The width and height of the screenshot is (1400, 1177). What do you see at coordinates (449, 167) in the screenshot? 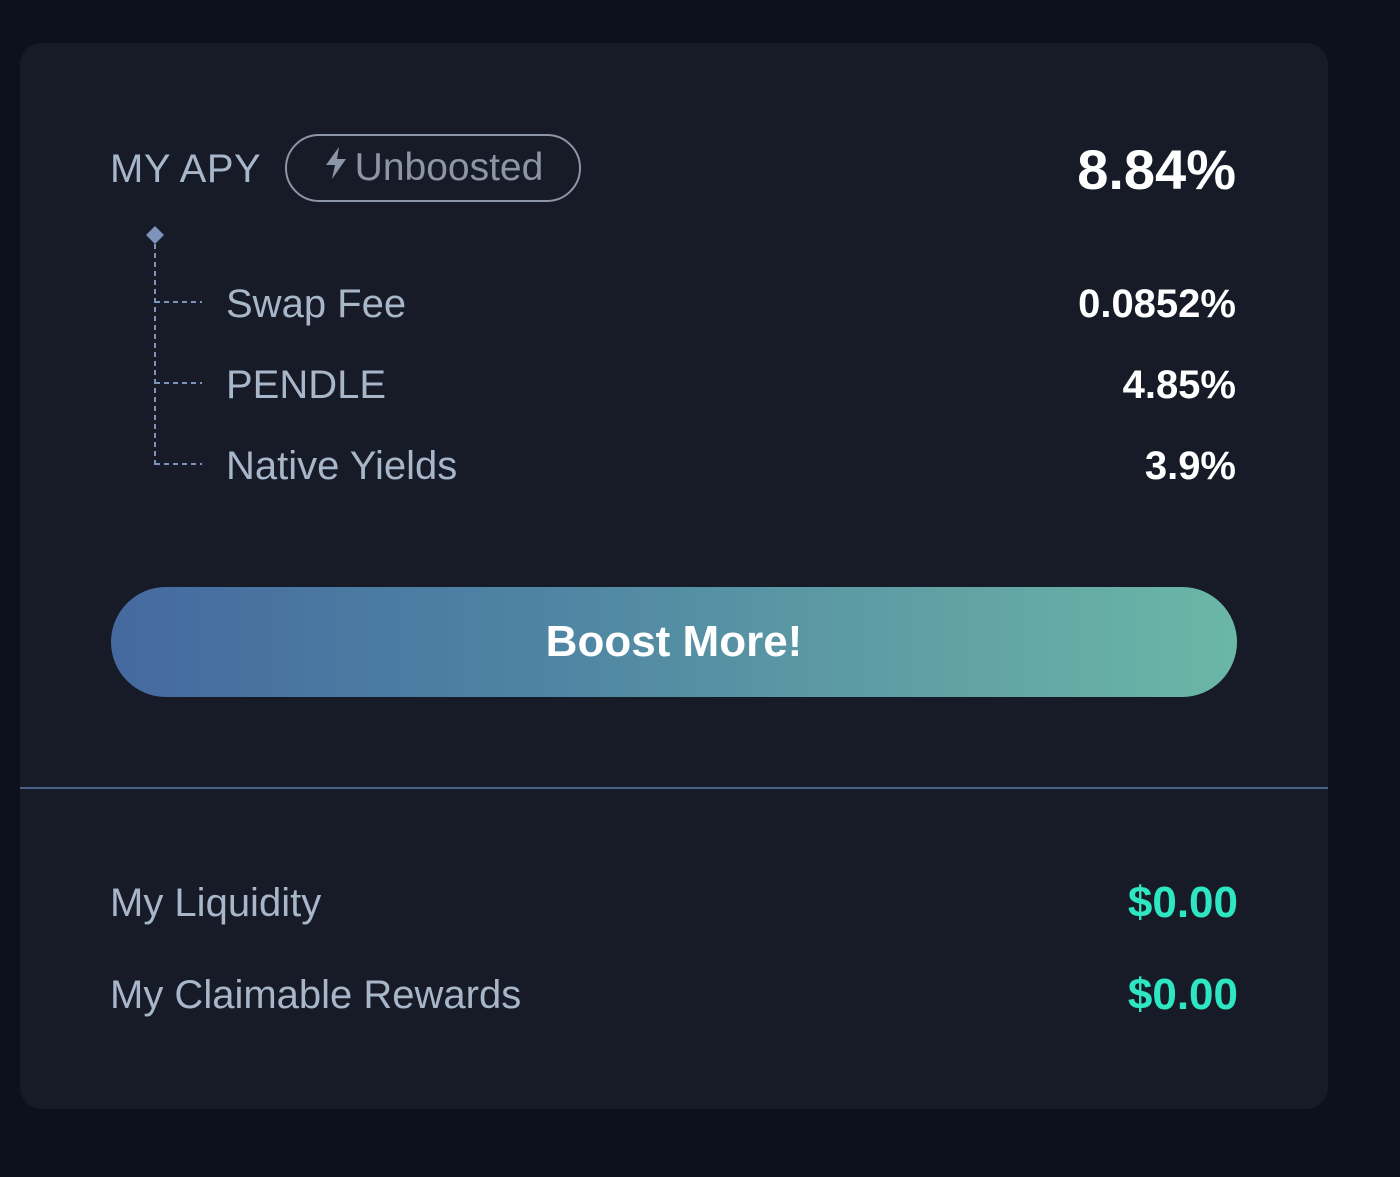
I see `badge-label: Unboosted` at bounding box center [449, 167].